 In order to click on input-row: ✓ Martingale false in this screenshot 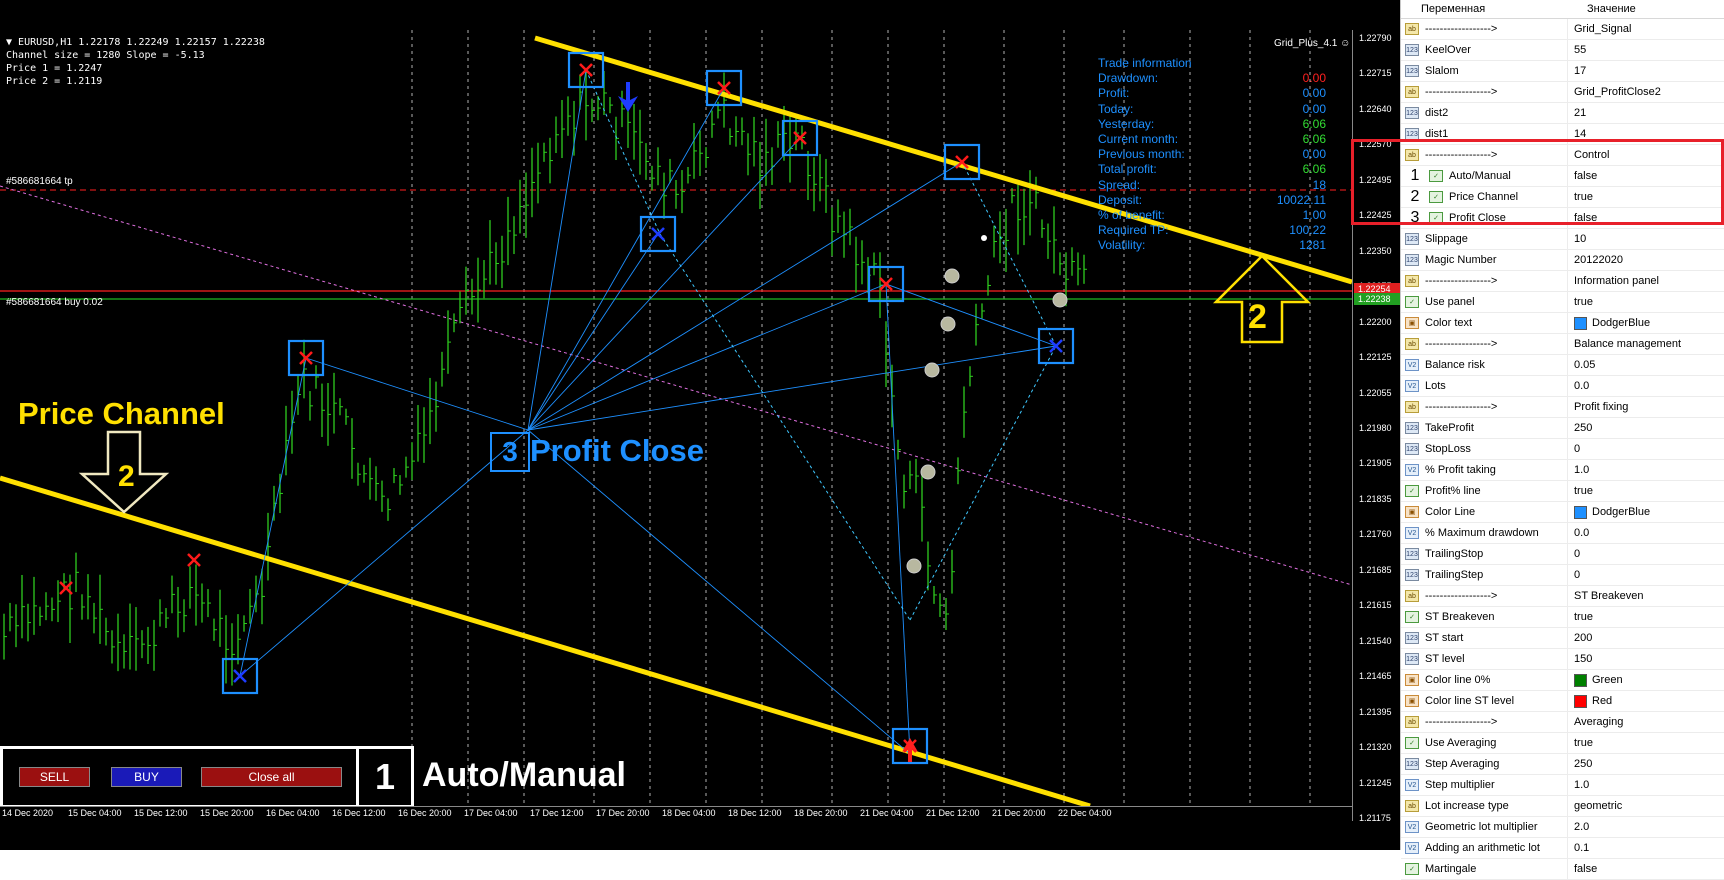, I will do `click(1562, 869)`.